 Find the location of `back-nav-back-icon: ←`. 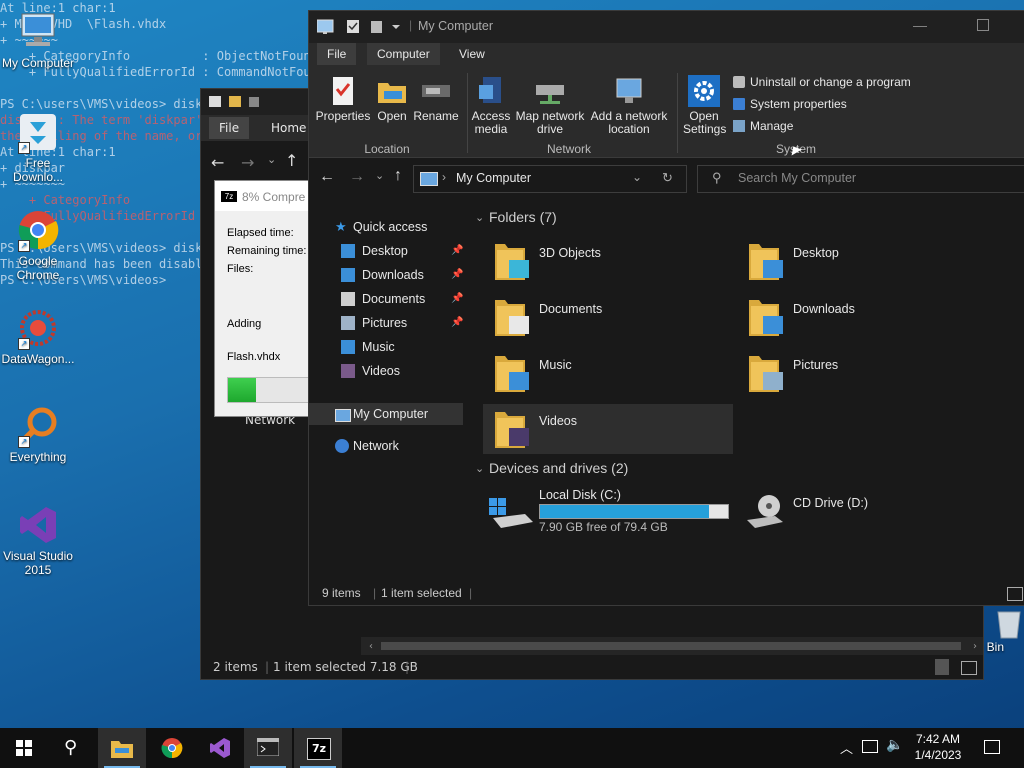

back-nav-back-icon: ← is located at coordinates (217, 162).